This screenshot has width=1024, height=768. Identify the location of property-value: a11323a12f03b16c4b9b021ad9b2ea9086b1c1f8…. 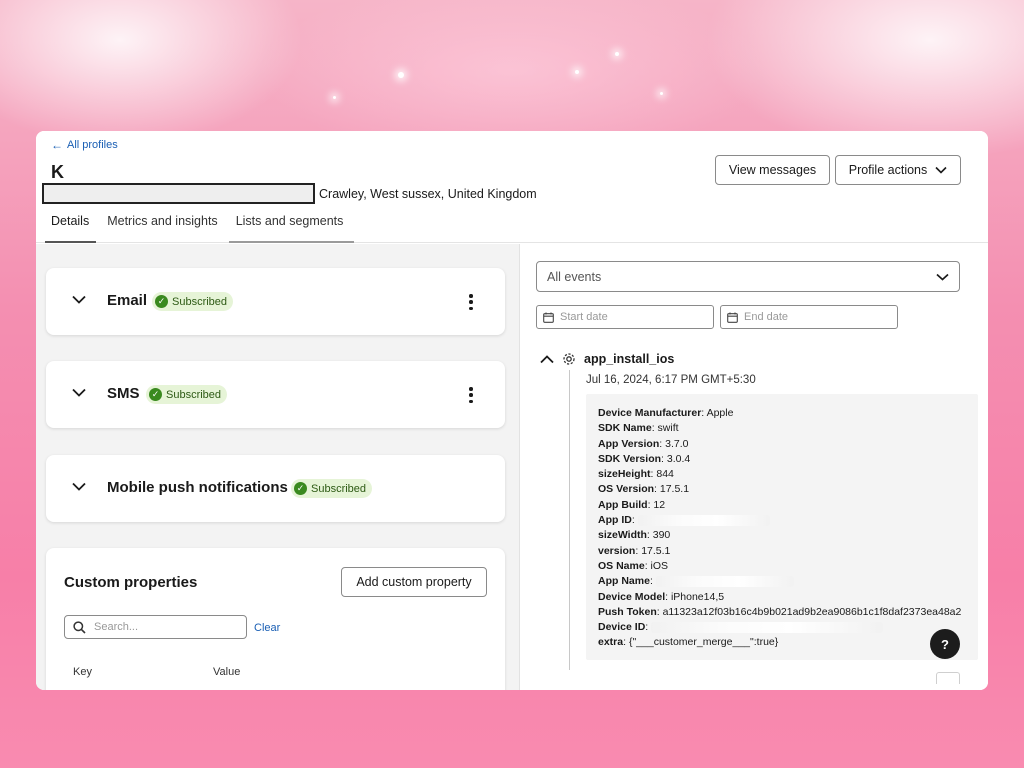
(812, 611).